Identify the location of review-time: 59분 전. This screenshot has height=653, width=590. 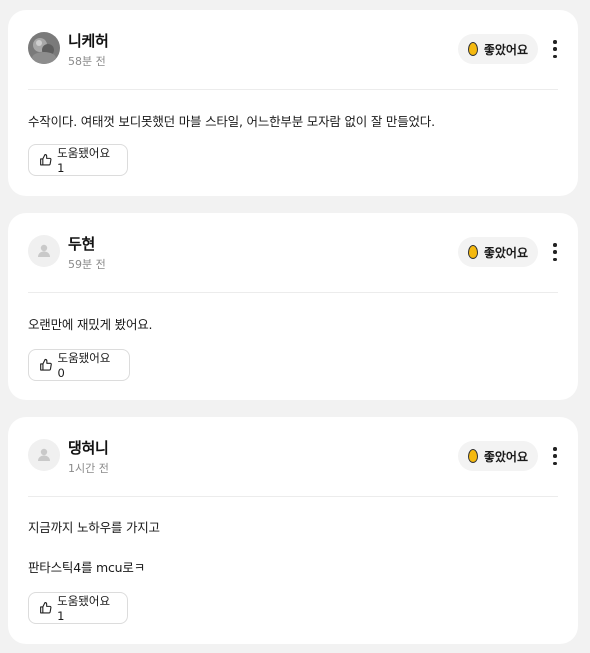
(87, 264).